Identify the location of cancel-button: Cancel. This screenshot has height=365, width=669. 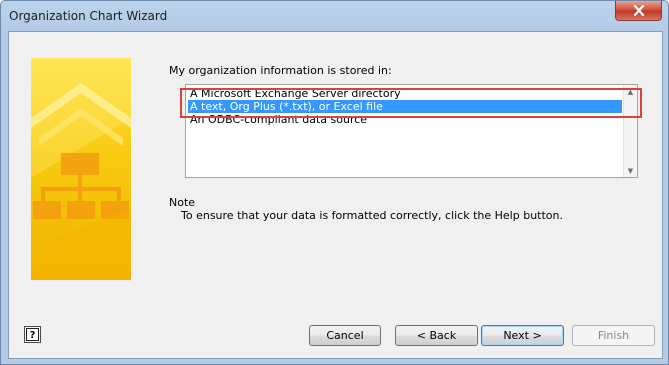
(345, 335).